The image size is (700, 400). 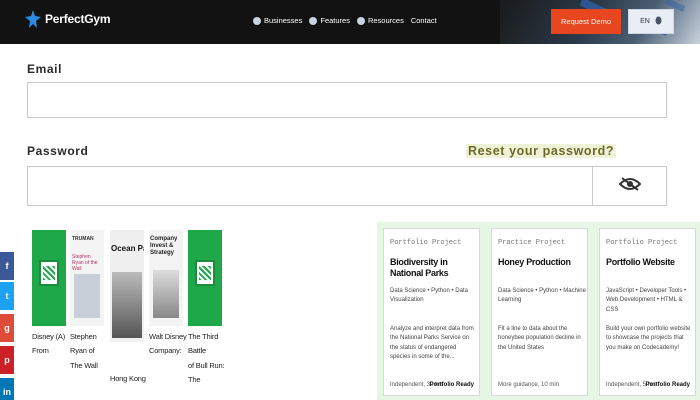 I want to click on email-label: Email, so click(x=45, y=69).